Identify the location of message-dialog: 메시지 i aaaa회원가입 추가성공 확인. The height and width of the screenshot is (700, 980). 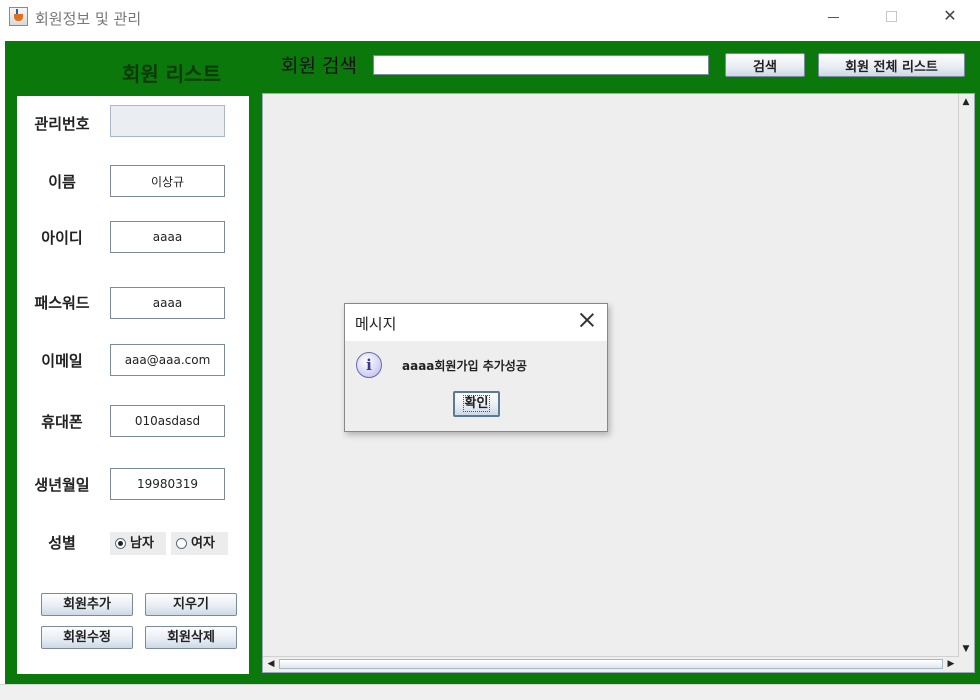
(476, 367).